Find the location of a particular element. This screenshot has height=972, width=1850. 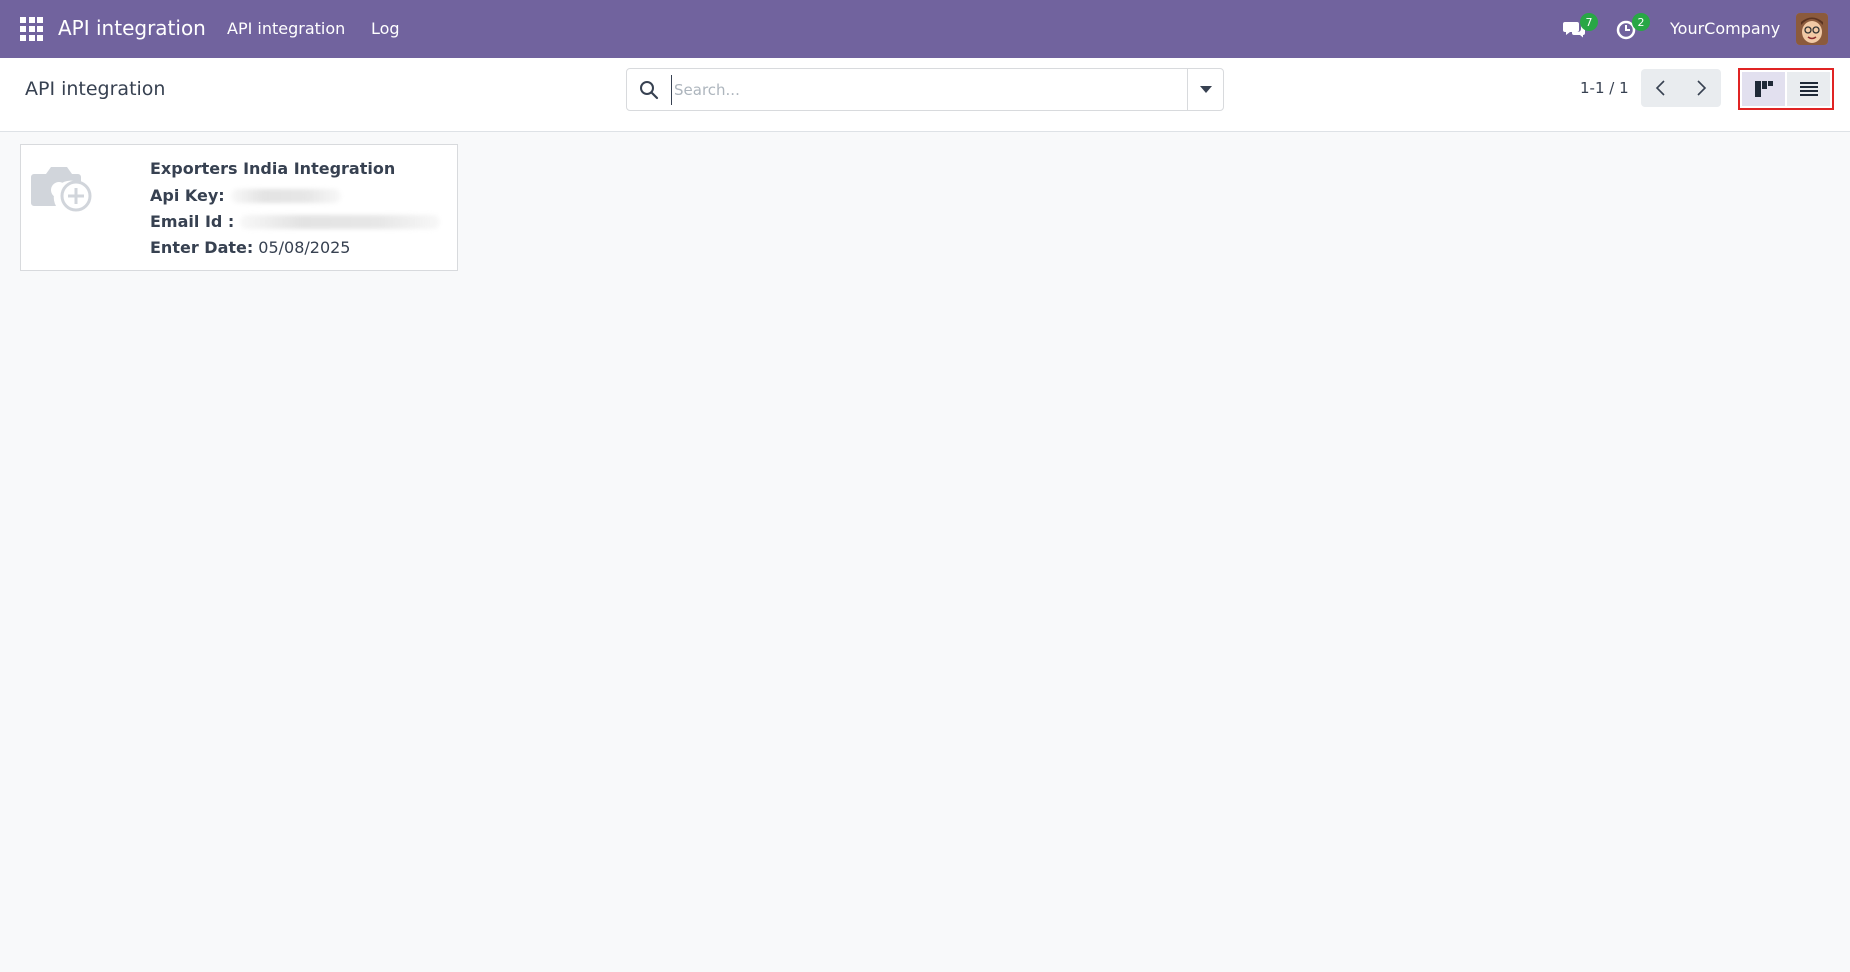

pager-value: 1-1 / 1 is located at coordinates (1604, 88).